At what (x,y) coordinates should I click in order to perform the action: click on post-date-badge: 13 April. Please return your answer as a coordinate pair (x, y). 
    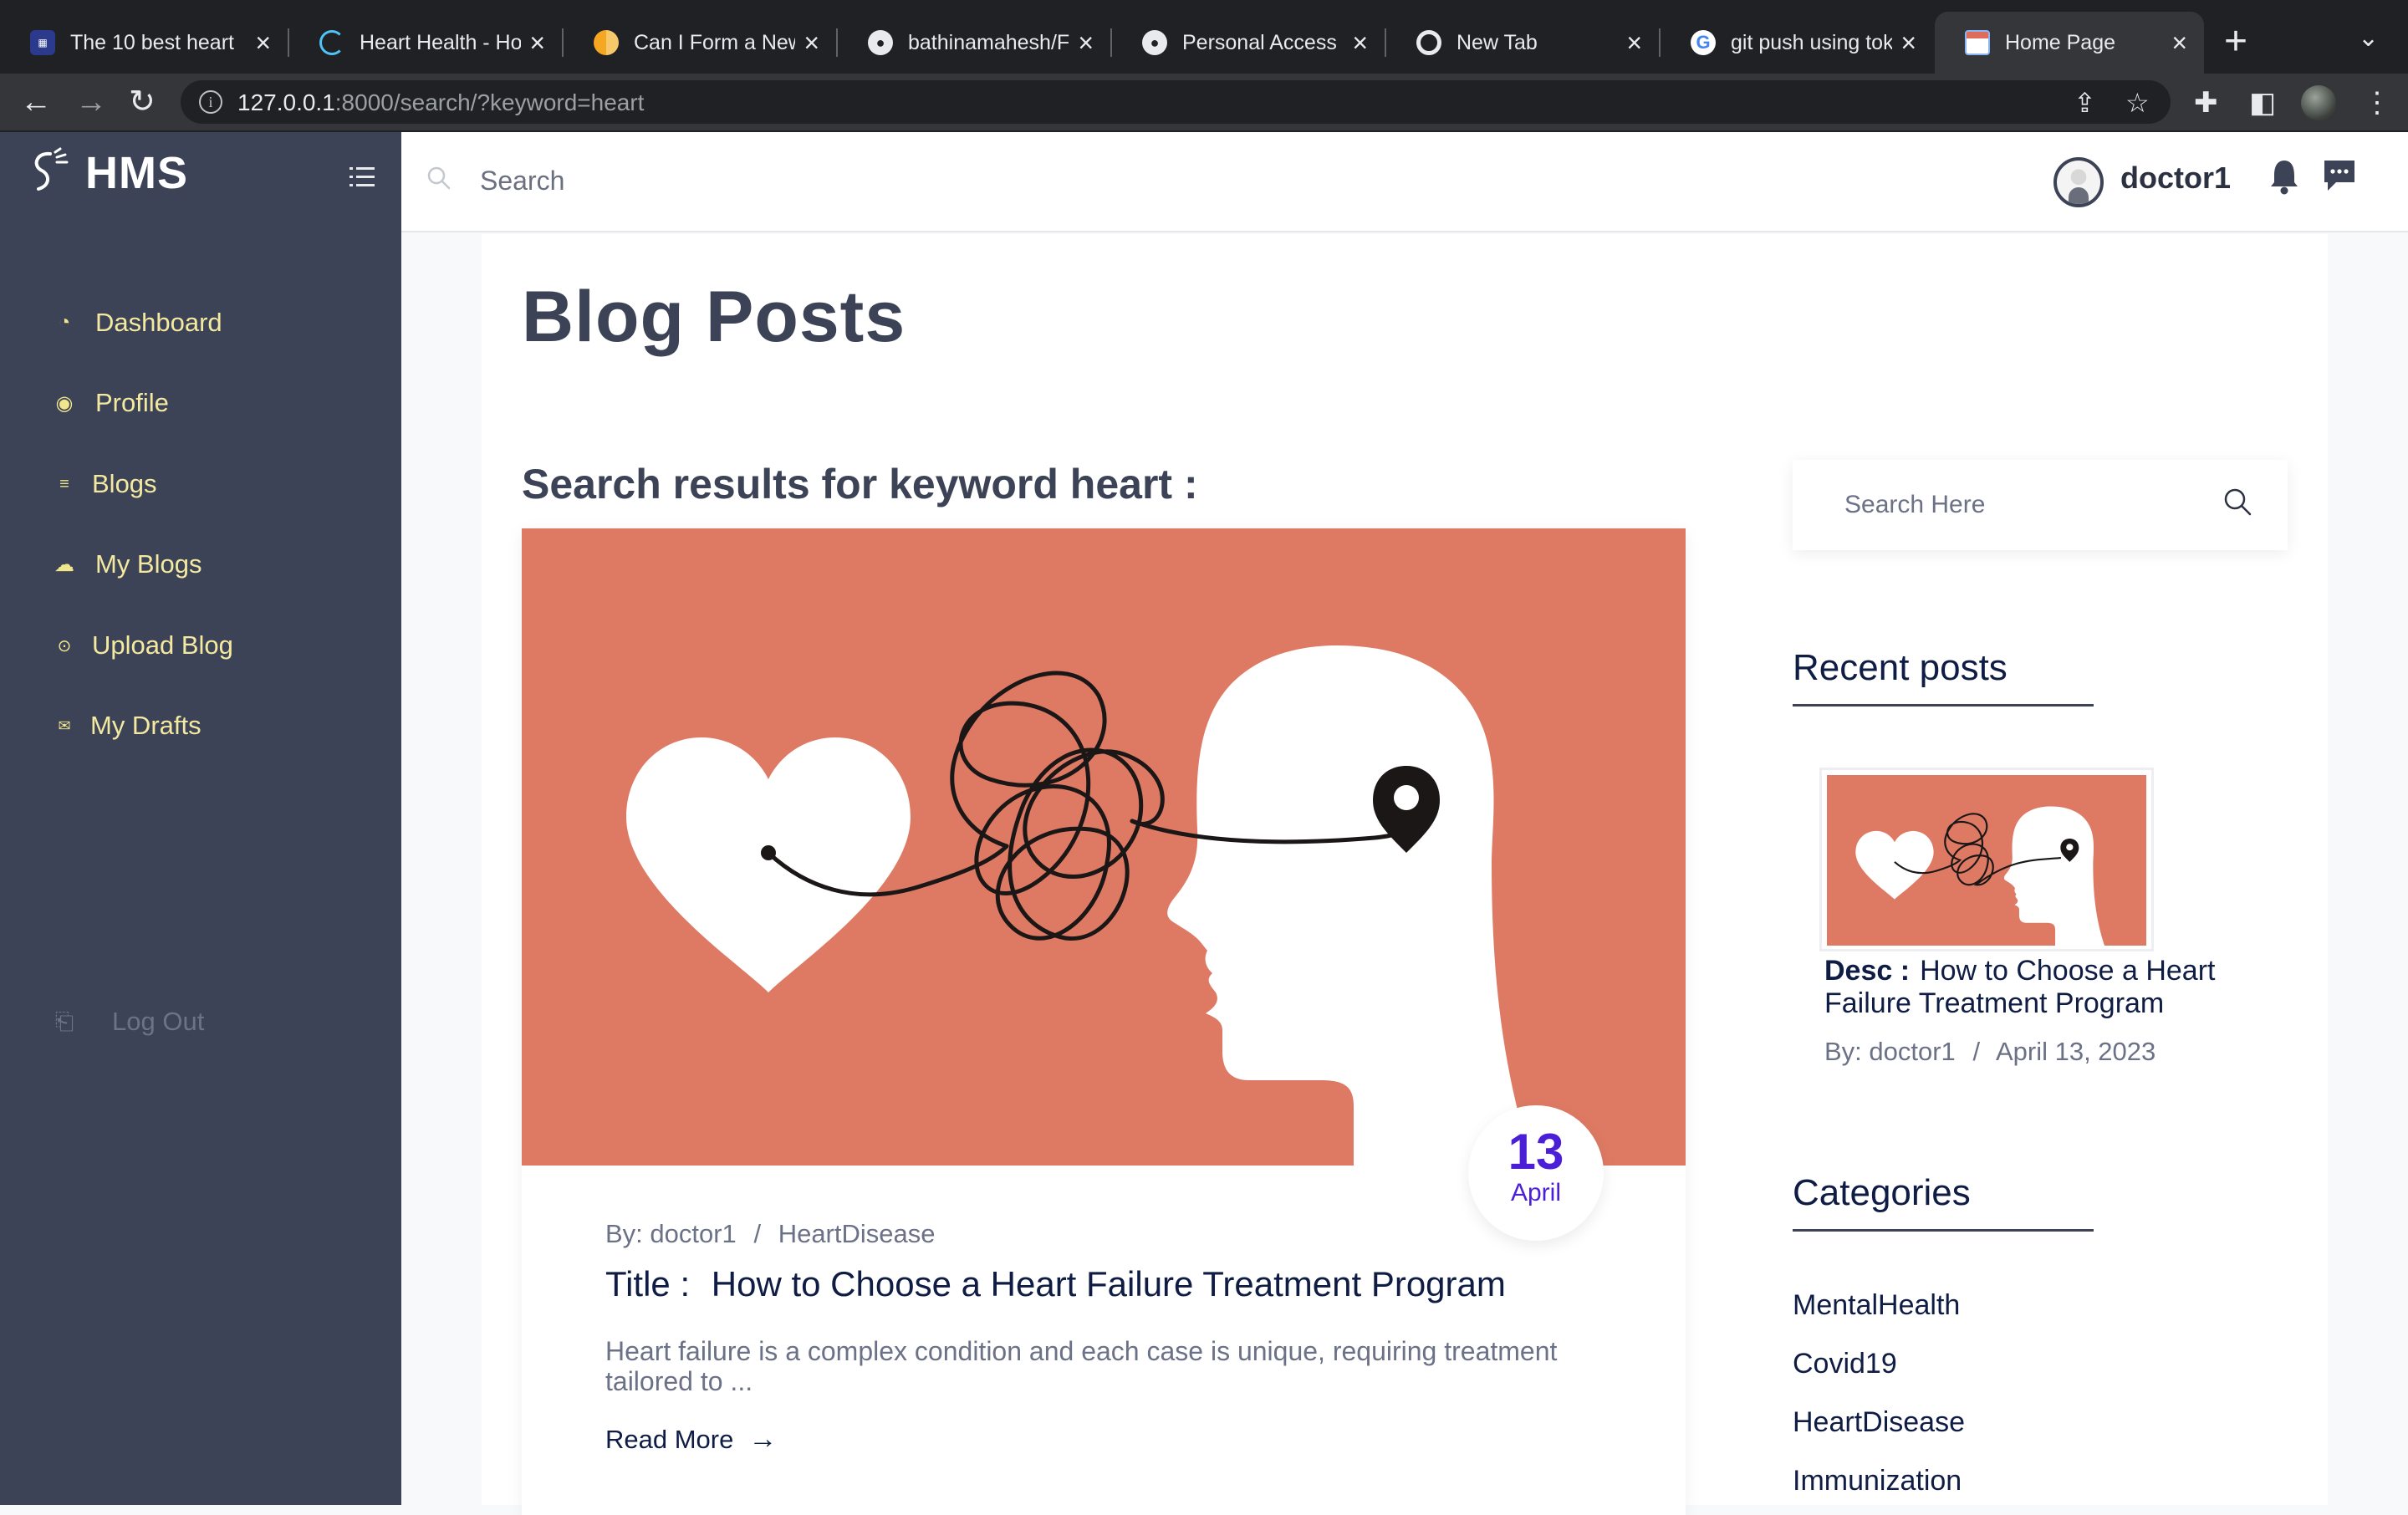
    Looking at the image, I should click on (1536, 1173).